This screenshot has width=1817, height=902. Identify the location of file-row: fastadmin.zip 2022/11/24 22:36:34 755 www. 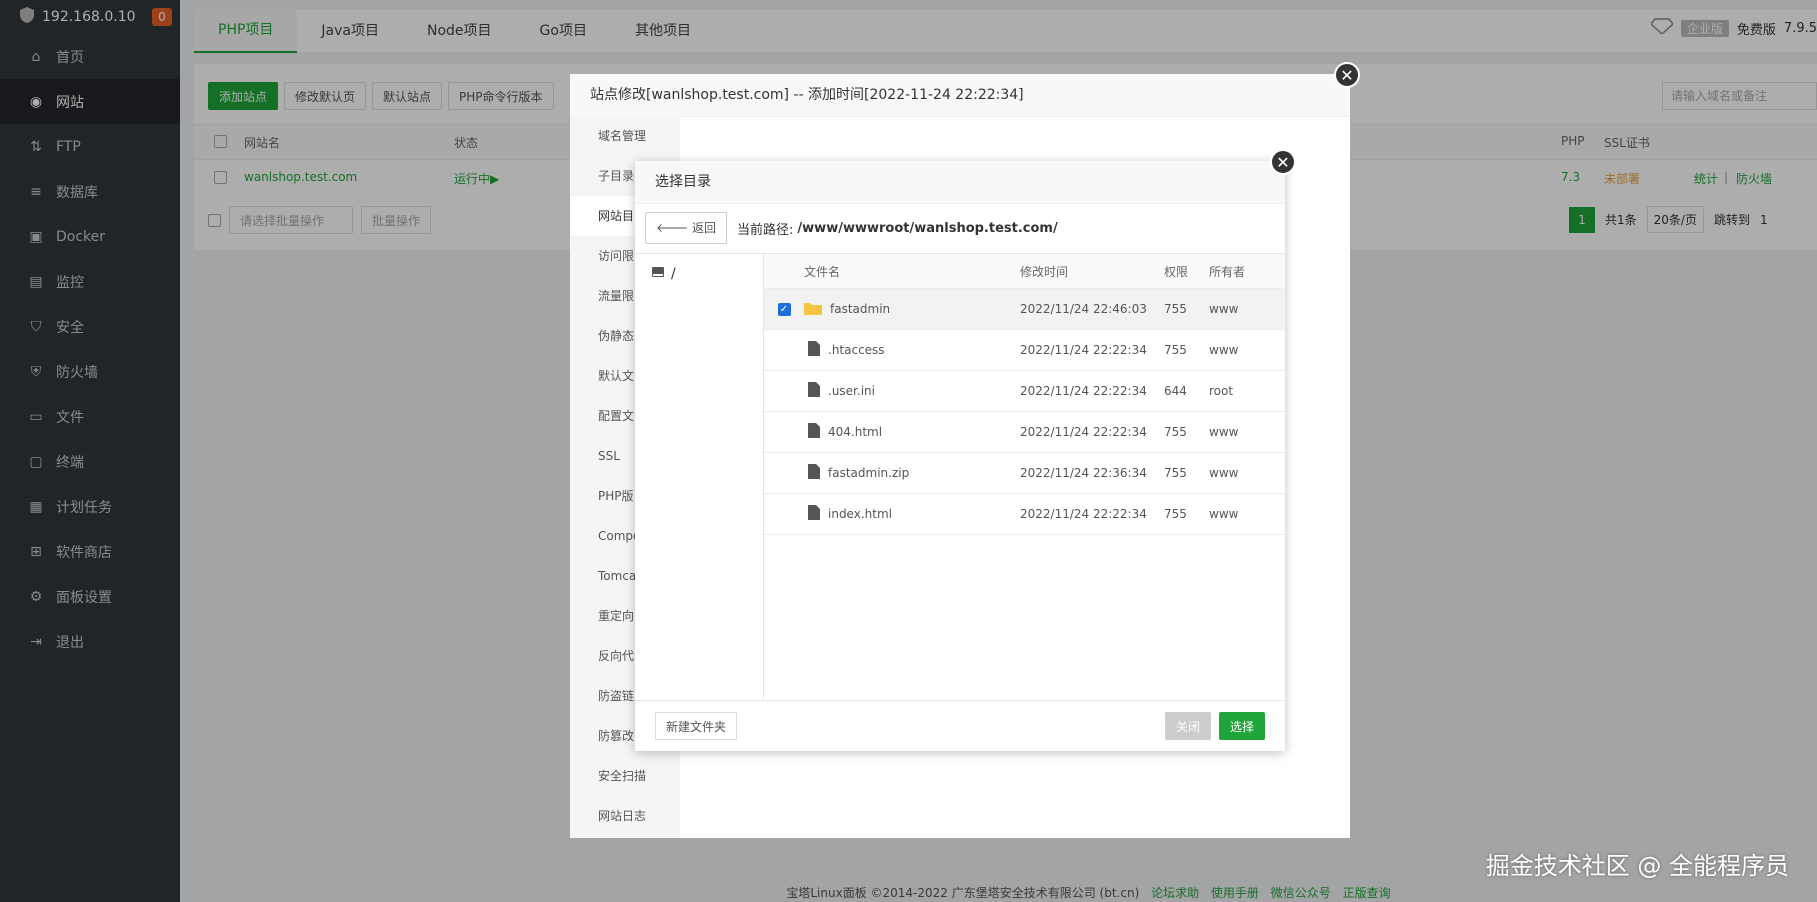
(1024, 473).